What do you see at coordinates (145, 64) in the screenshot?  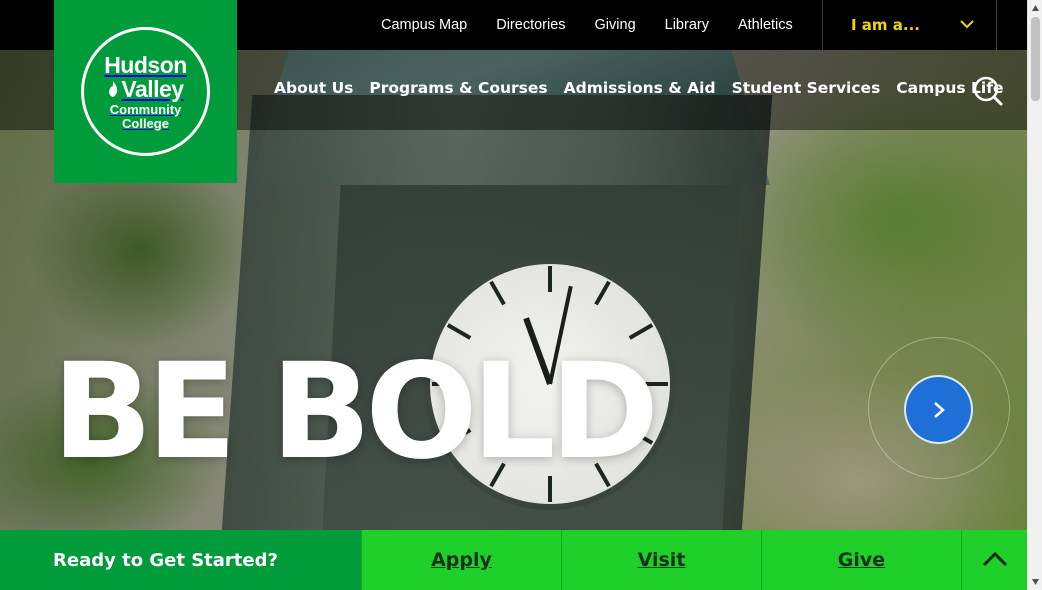 I see `logo-text-hudson: Hudson` at bounding box center [145, 64].